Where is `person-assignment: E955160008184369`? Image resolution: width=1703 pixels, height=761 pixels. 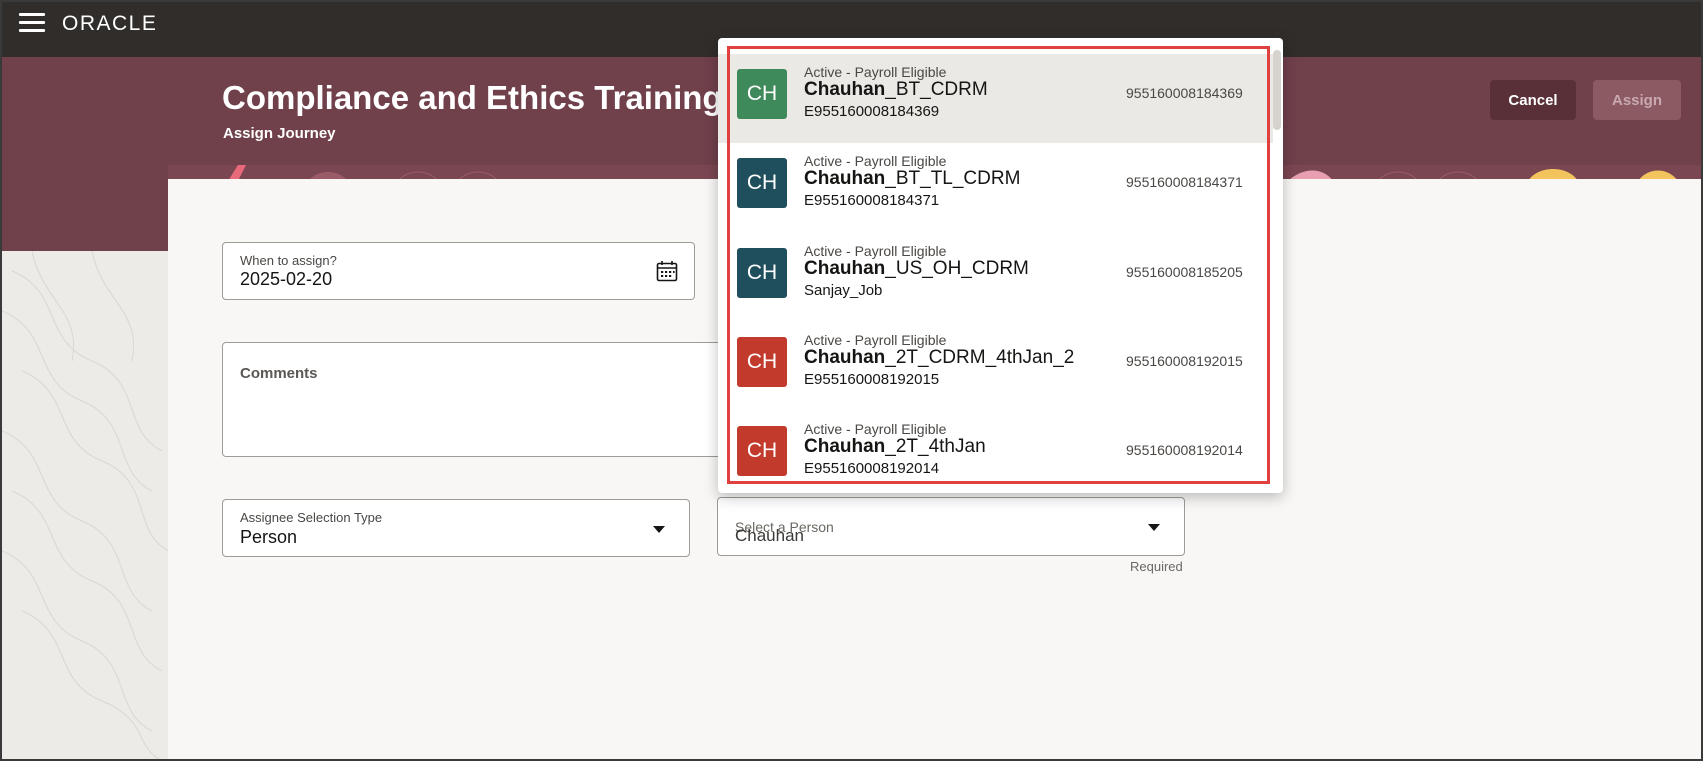 person-assignment: E955160008184369 is located at coordinates (872, 111).